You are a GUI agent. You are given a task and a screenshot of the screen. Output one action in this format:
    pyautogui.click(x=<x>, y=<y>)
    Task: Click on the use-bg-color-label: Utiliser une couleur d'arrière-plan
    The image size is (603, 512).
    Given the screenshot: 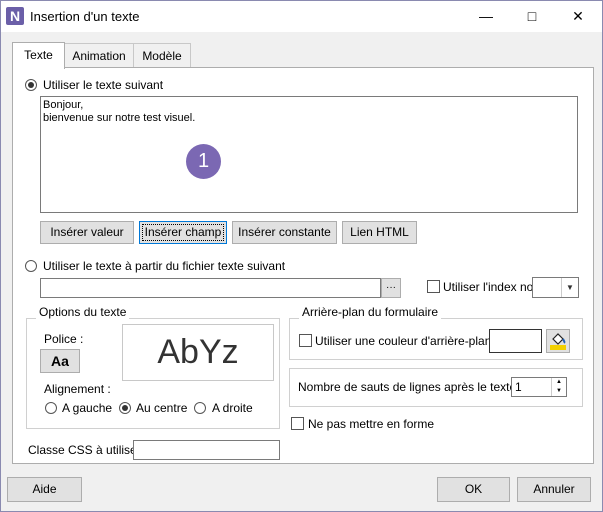 What is the action you would take?
    pyautogui.click(x=403, y=341)
    